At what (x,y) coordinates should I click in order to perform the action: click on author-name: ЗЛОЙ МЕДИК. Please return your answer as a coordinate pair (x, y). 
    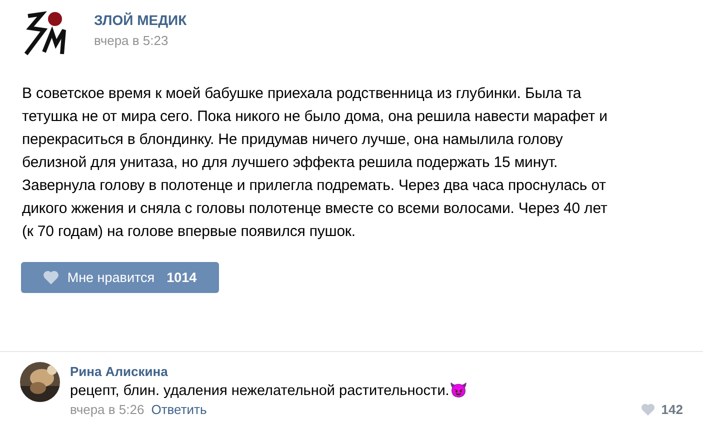
    Looking at the image, I should click on (140, 20).